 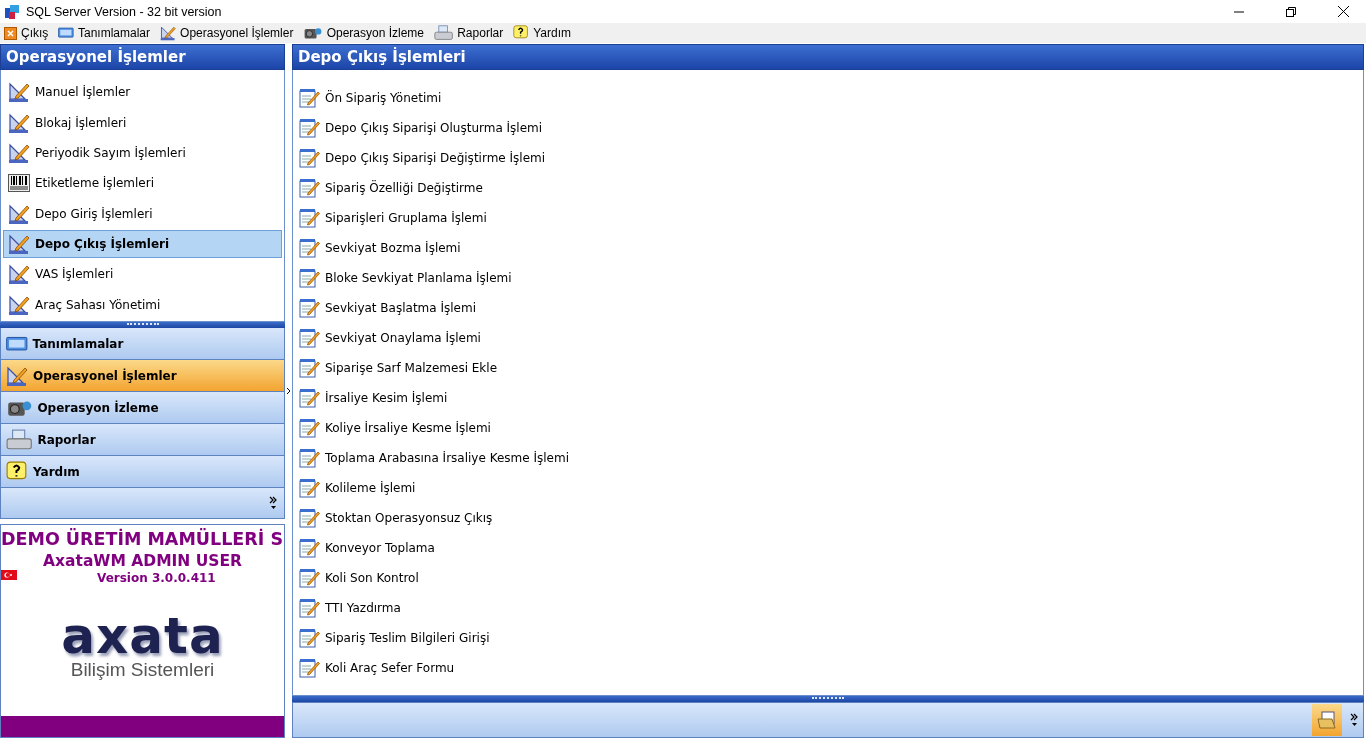 I want to click on camera-icon, so click(x=313, y=33).